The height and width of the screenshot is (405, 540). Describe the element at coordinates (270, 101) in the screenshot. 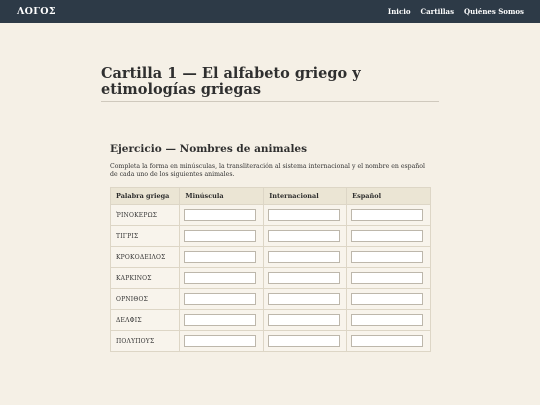

I see `title-divider` at that location.